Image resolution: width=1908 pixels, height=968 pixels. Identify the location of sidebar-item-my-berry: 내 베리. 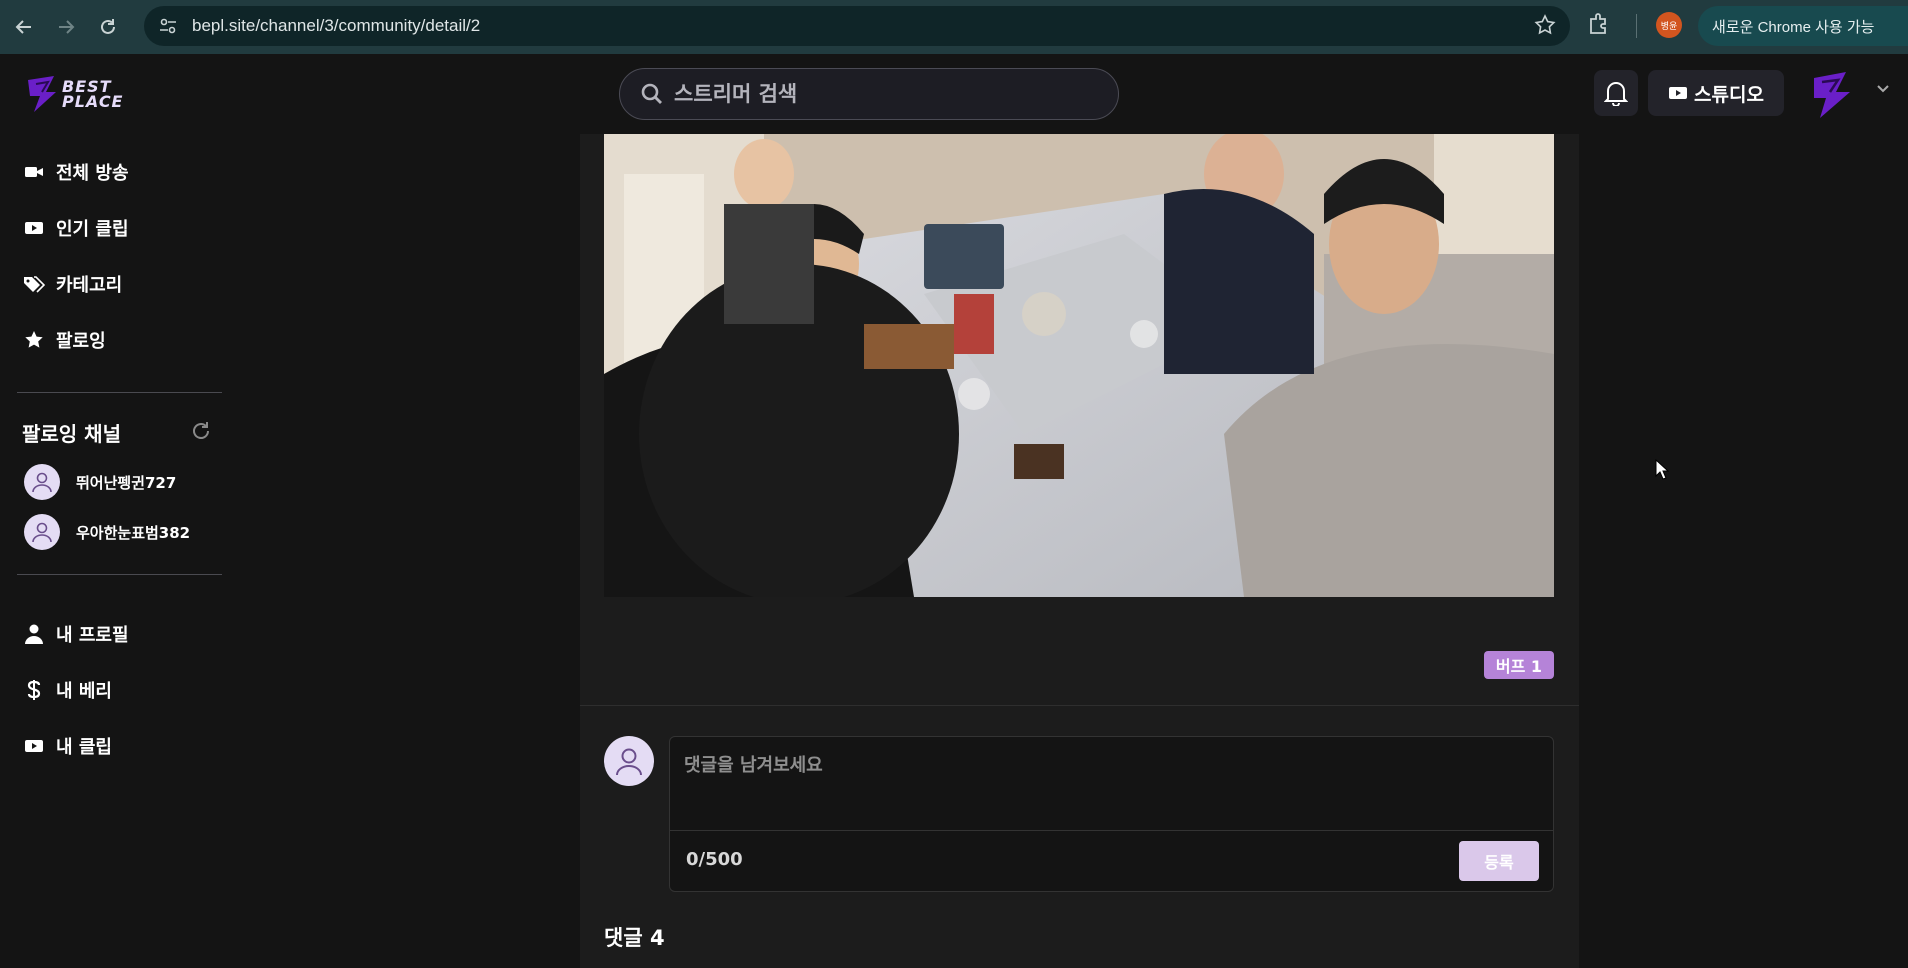
(67, 690).